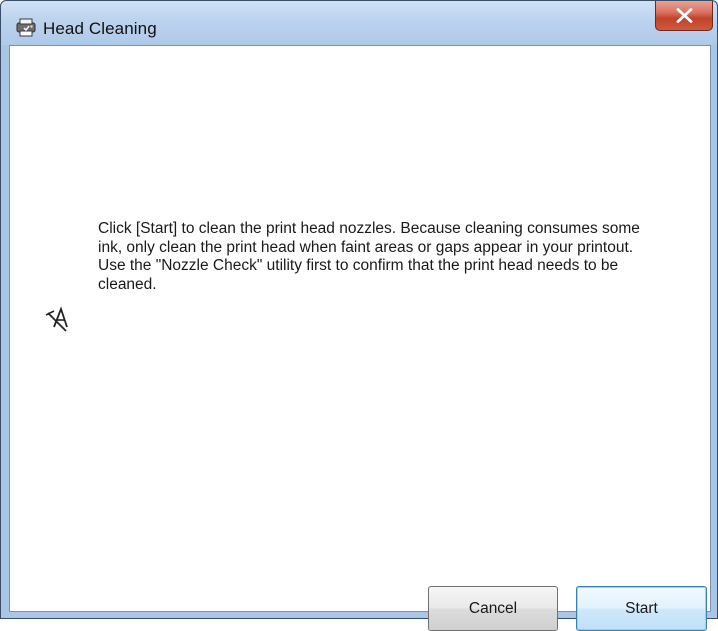 Image resolution: width=718 pixels, height=631 pixels. Describe the element at coordinates (26, 27) in the screenshot. I see `printer-head-icon` at that location.